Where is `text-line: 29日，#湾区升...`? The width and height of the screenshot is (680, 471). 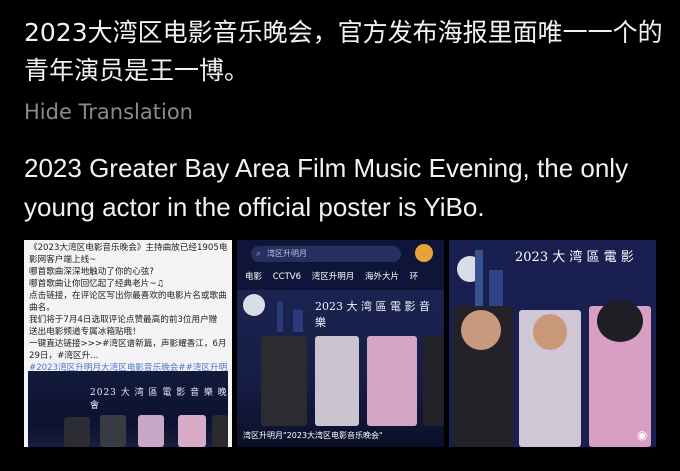
text-line: 29日，#湾区升... is located at coordinates (64, 356).